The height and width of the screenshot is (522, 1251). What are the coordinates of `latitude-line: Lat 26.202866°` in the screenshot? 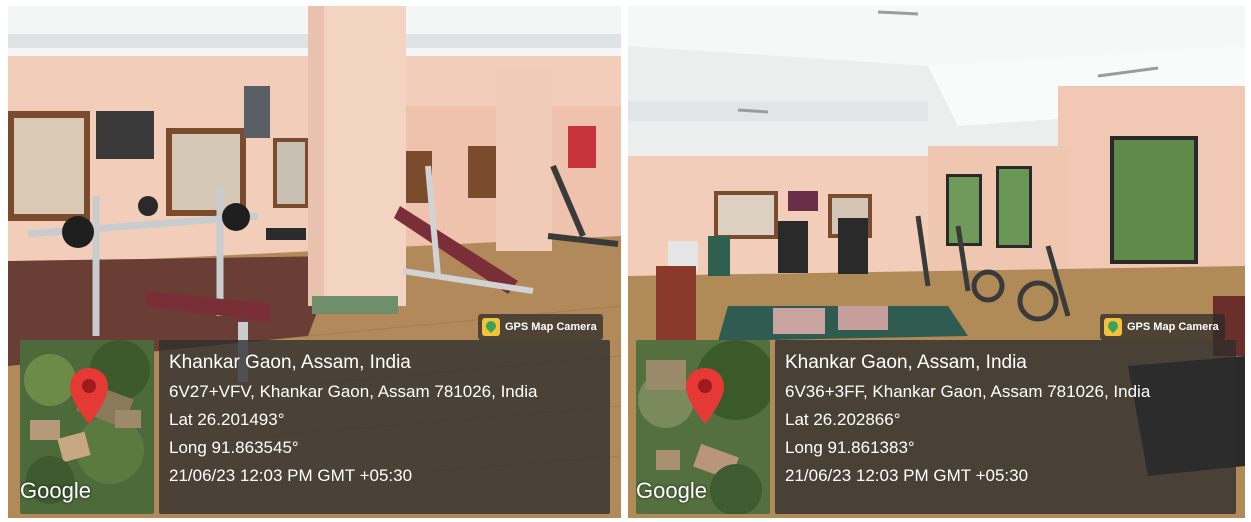 It's located at (843, 419).